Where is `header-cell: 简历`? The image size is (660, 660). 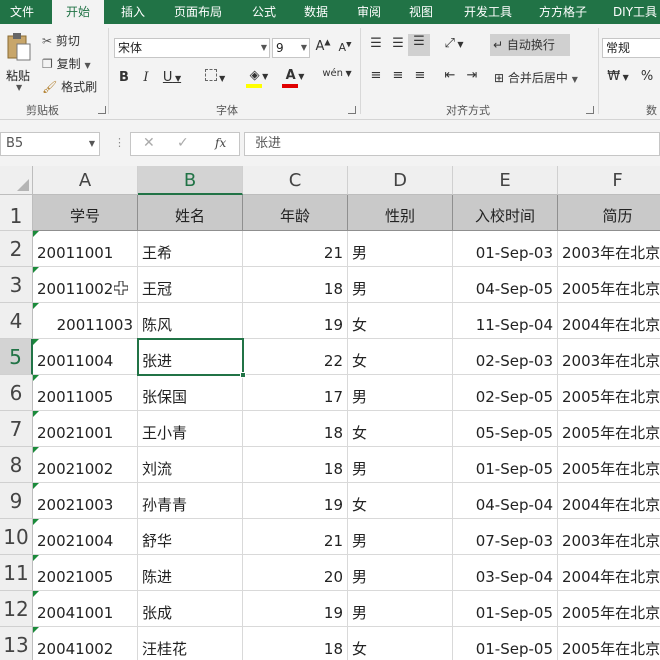
header-cell: 简历 is located at coordinates (609, 213).